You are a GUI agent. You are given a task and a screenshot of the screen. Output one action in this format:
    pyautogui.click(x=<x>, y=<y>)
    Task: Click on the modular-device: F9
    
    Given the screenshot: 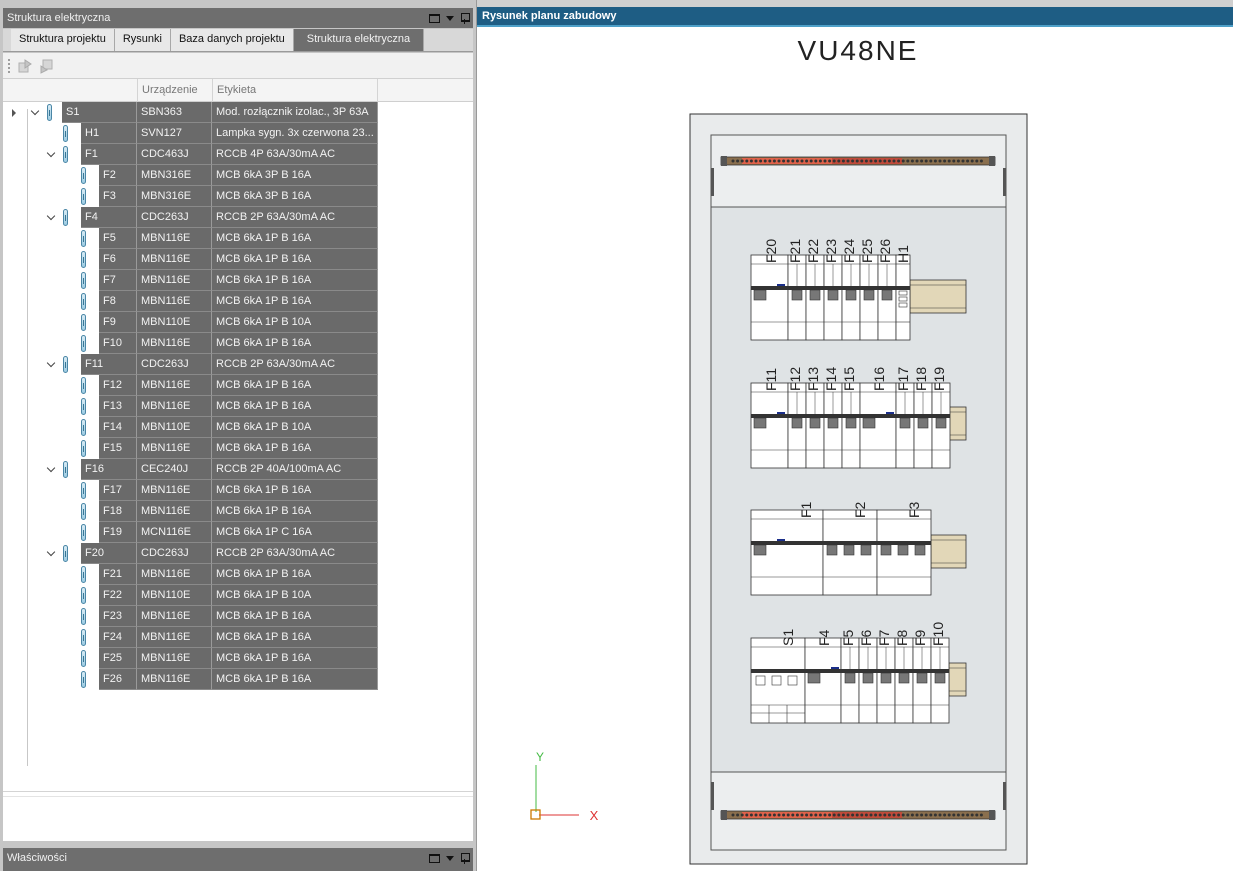 What is the action you would take?
    pyautogui.click(x=922, y=676)
    